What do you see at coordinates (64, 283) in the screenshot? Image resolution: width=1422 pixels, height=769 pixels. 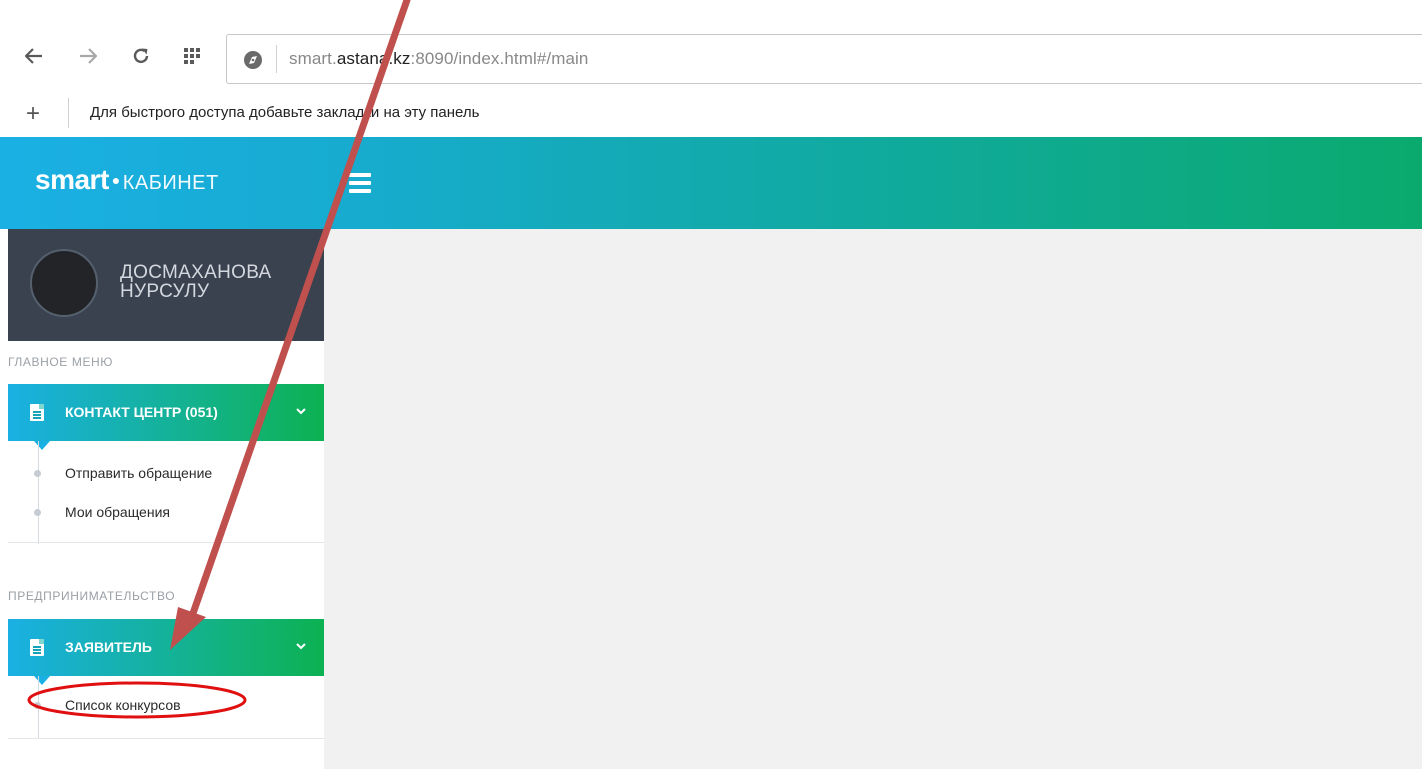 I see `avatar` at bounding box center [64, 283].